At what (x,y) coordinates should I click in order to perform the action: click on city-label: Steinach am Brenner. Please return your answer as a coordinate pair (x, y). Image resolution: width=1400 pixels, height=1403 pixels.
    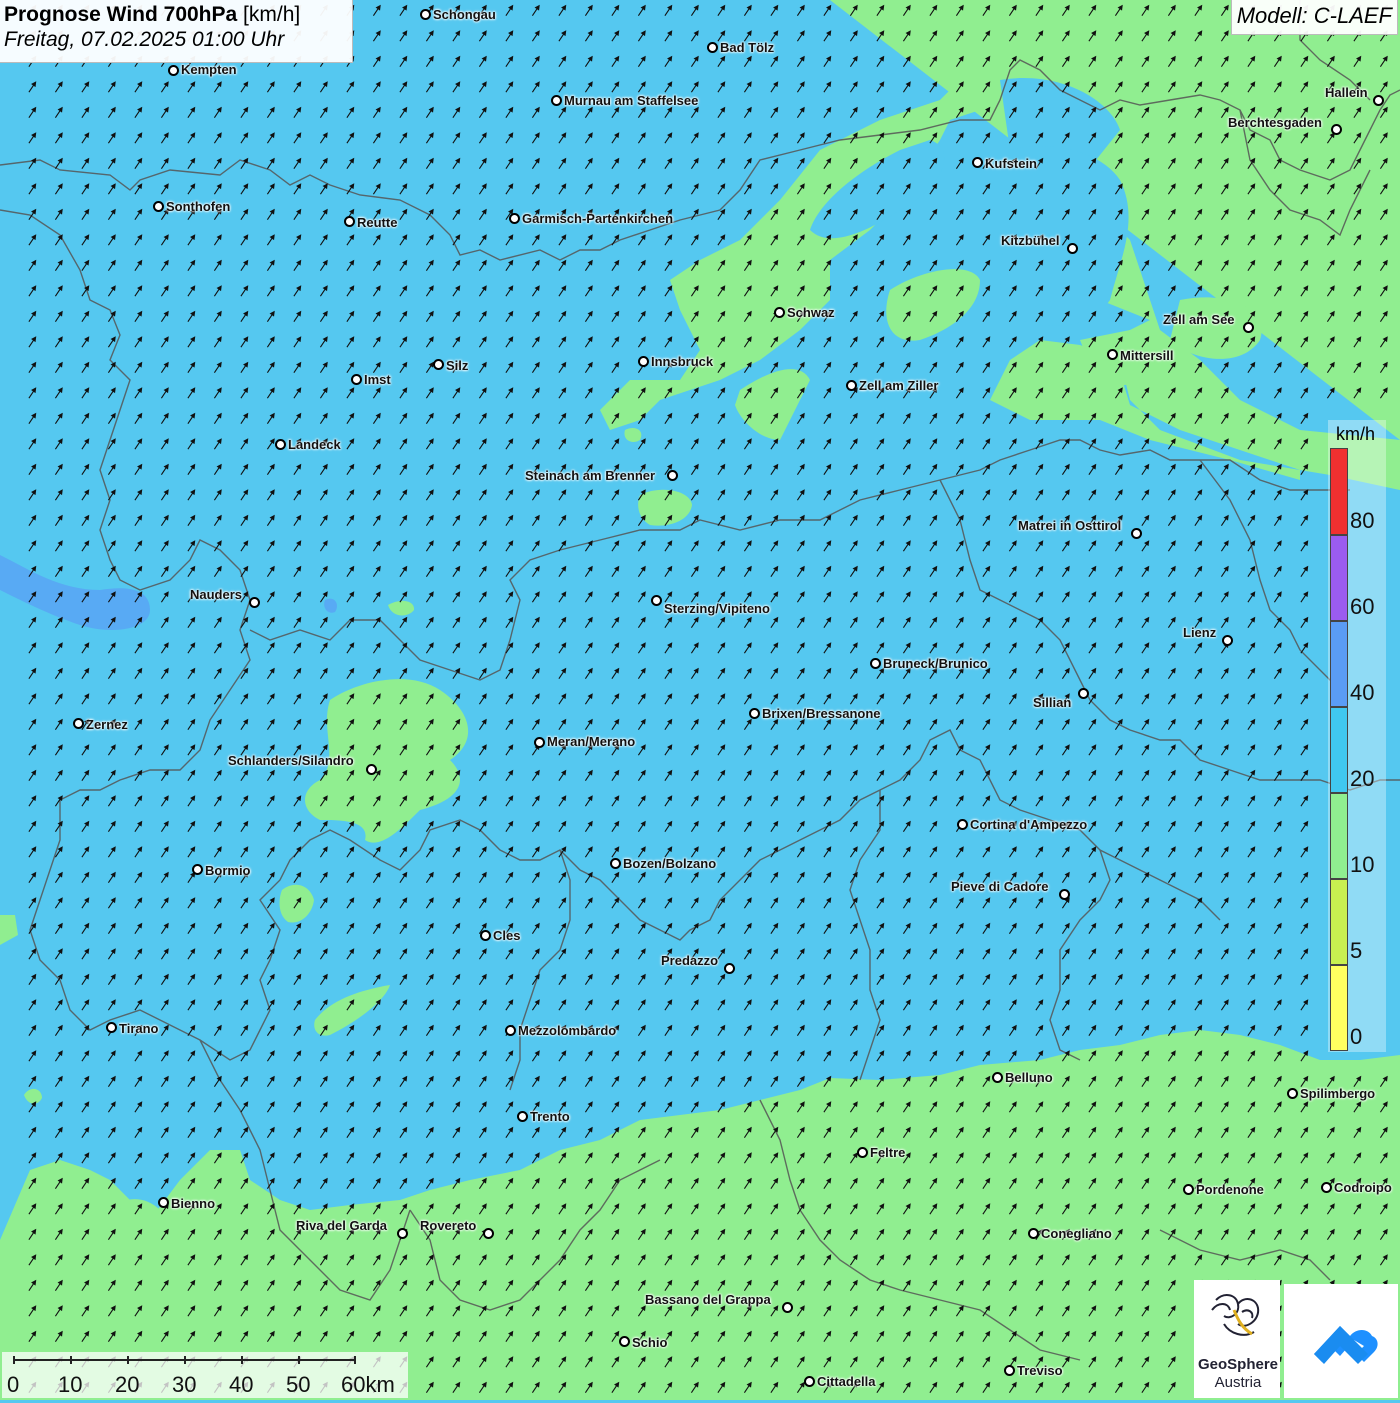
    Looking at the image, I should click on (590, 475).